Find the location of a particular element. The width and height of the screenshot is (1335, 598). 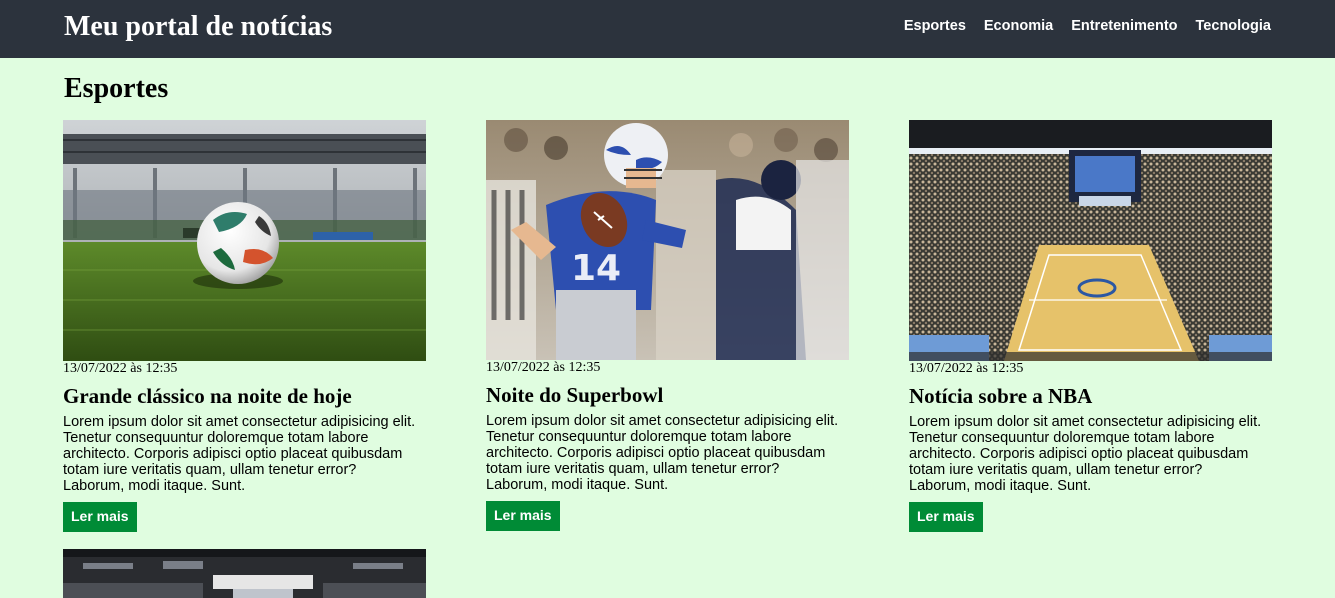

news-image-basketball is located at coordinates (1090, 240).